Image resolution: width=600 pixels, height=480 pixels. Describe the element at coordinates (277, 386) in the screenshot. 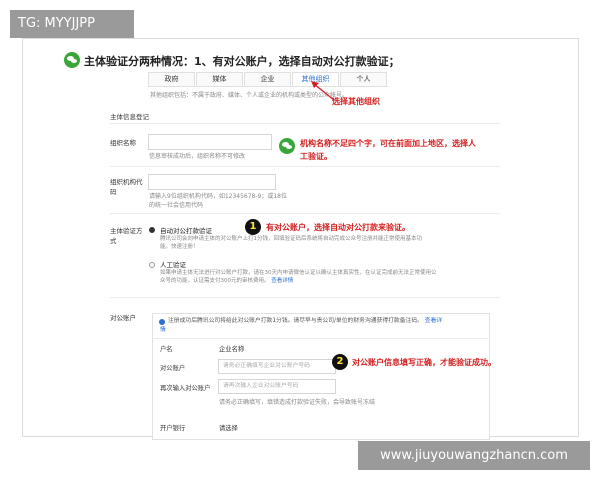

I see `account-repeat-input: 请再次输入企业对公账户号码` at that location.